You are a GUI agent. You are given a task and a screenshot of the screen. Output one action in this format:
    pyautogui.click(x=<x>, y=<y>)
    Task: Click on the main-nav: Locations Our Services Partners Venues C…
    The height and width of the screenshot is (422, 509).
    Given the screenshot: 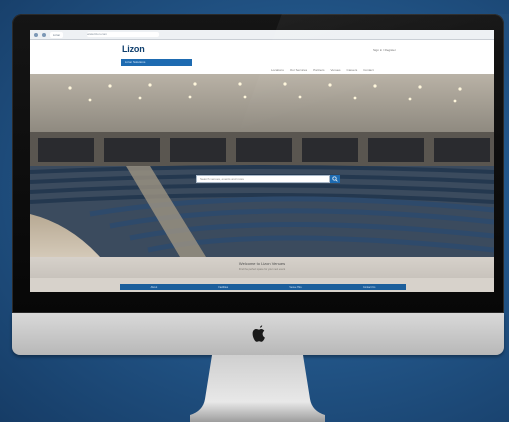 What is the action you would take?
    pyautogui.click(x=322, y=70)
    